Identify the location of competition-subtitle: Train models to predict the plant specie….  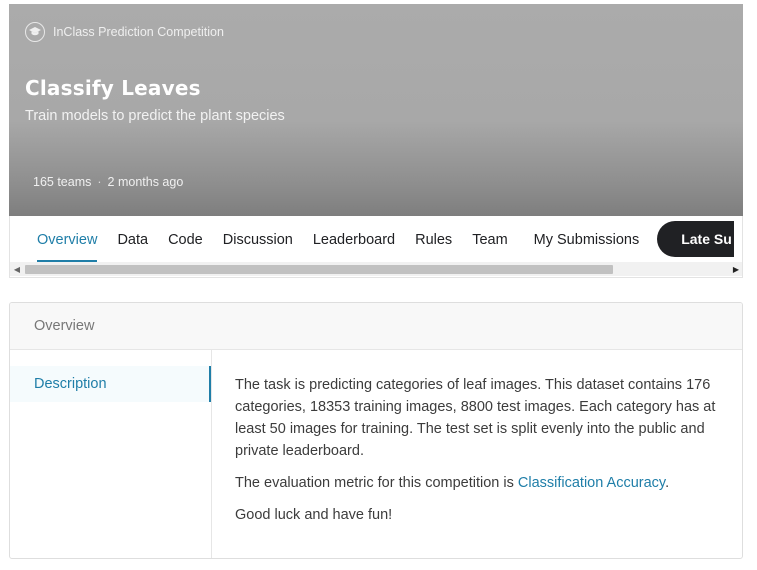
(155, 116).